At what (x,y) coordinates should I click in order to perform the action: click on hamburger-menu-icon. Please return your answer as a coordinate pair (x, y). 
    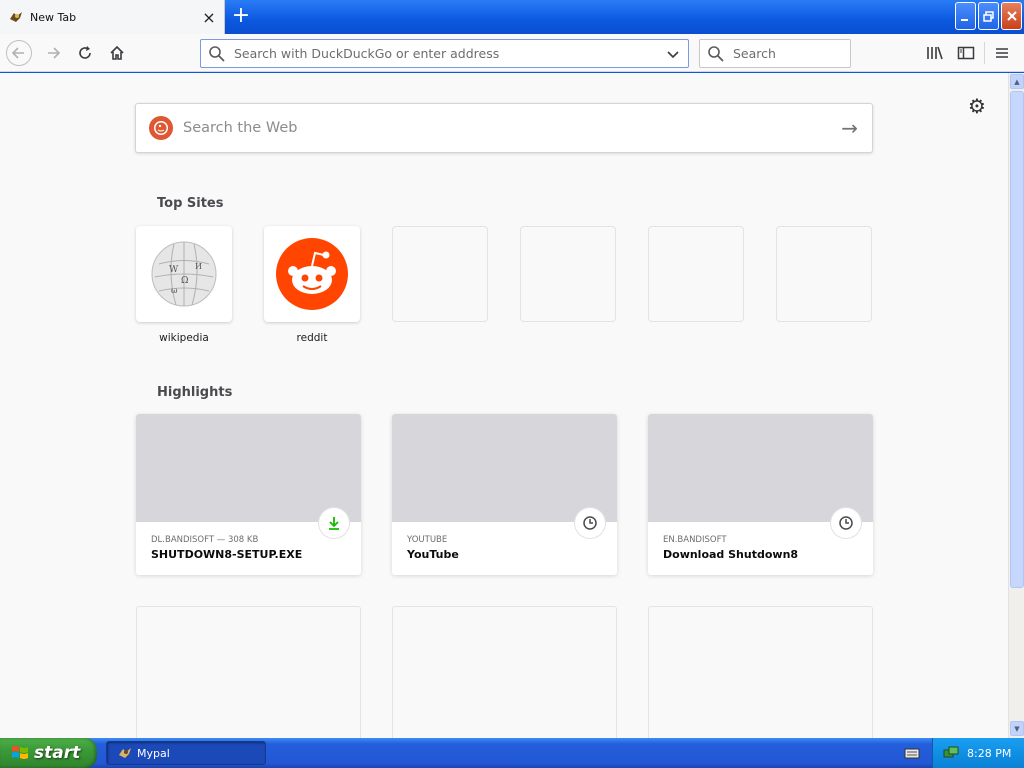
    Looking at the image, I should click on (1002, 53).